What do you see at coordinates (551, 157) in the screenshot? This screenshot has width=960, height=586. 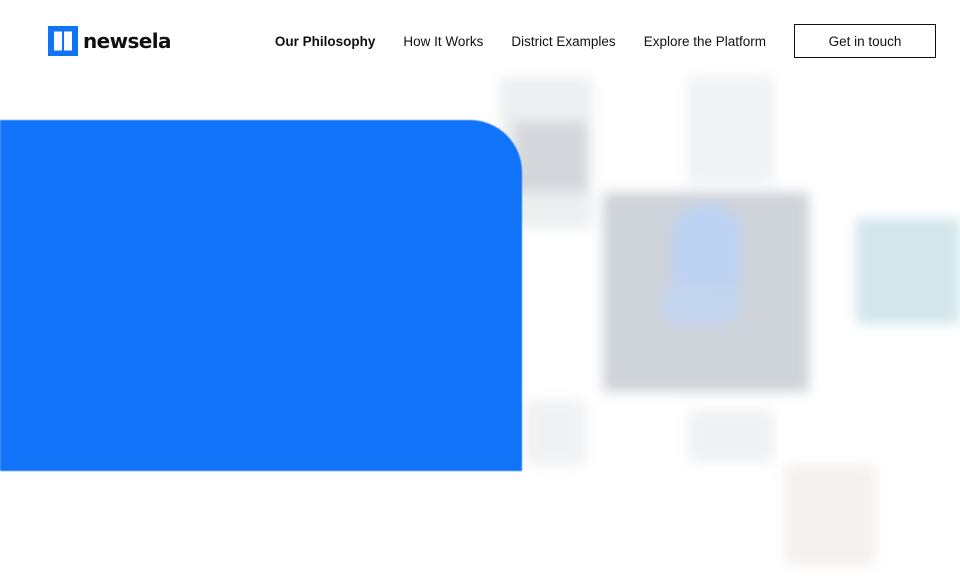 I see `blurred-card-top-left-inner` at bounding box center [551, 157].